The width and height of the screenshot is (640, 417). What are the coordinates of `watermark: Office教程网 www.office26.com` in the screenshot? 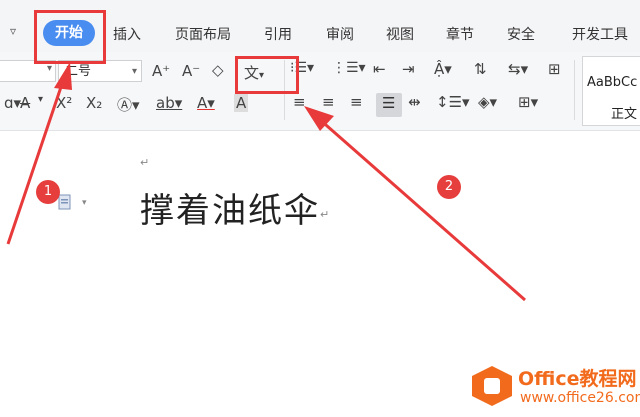 It's located at (555, 387).